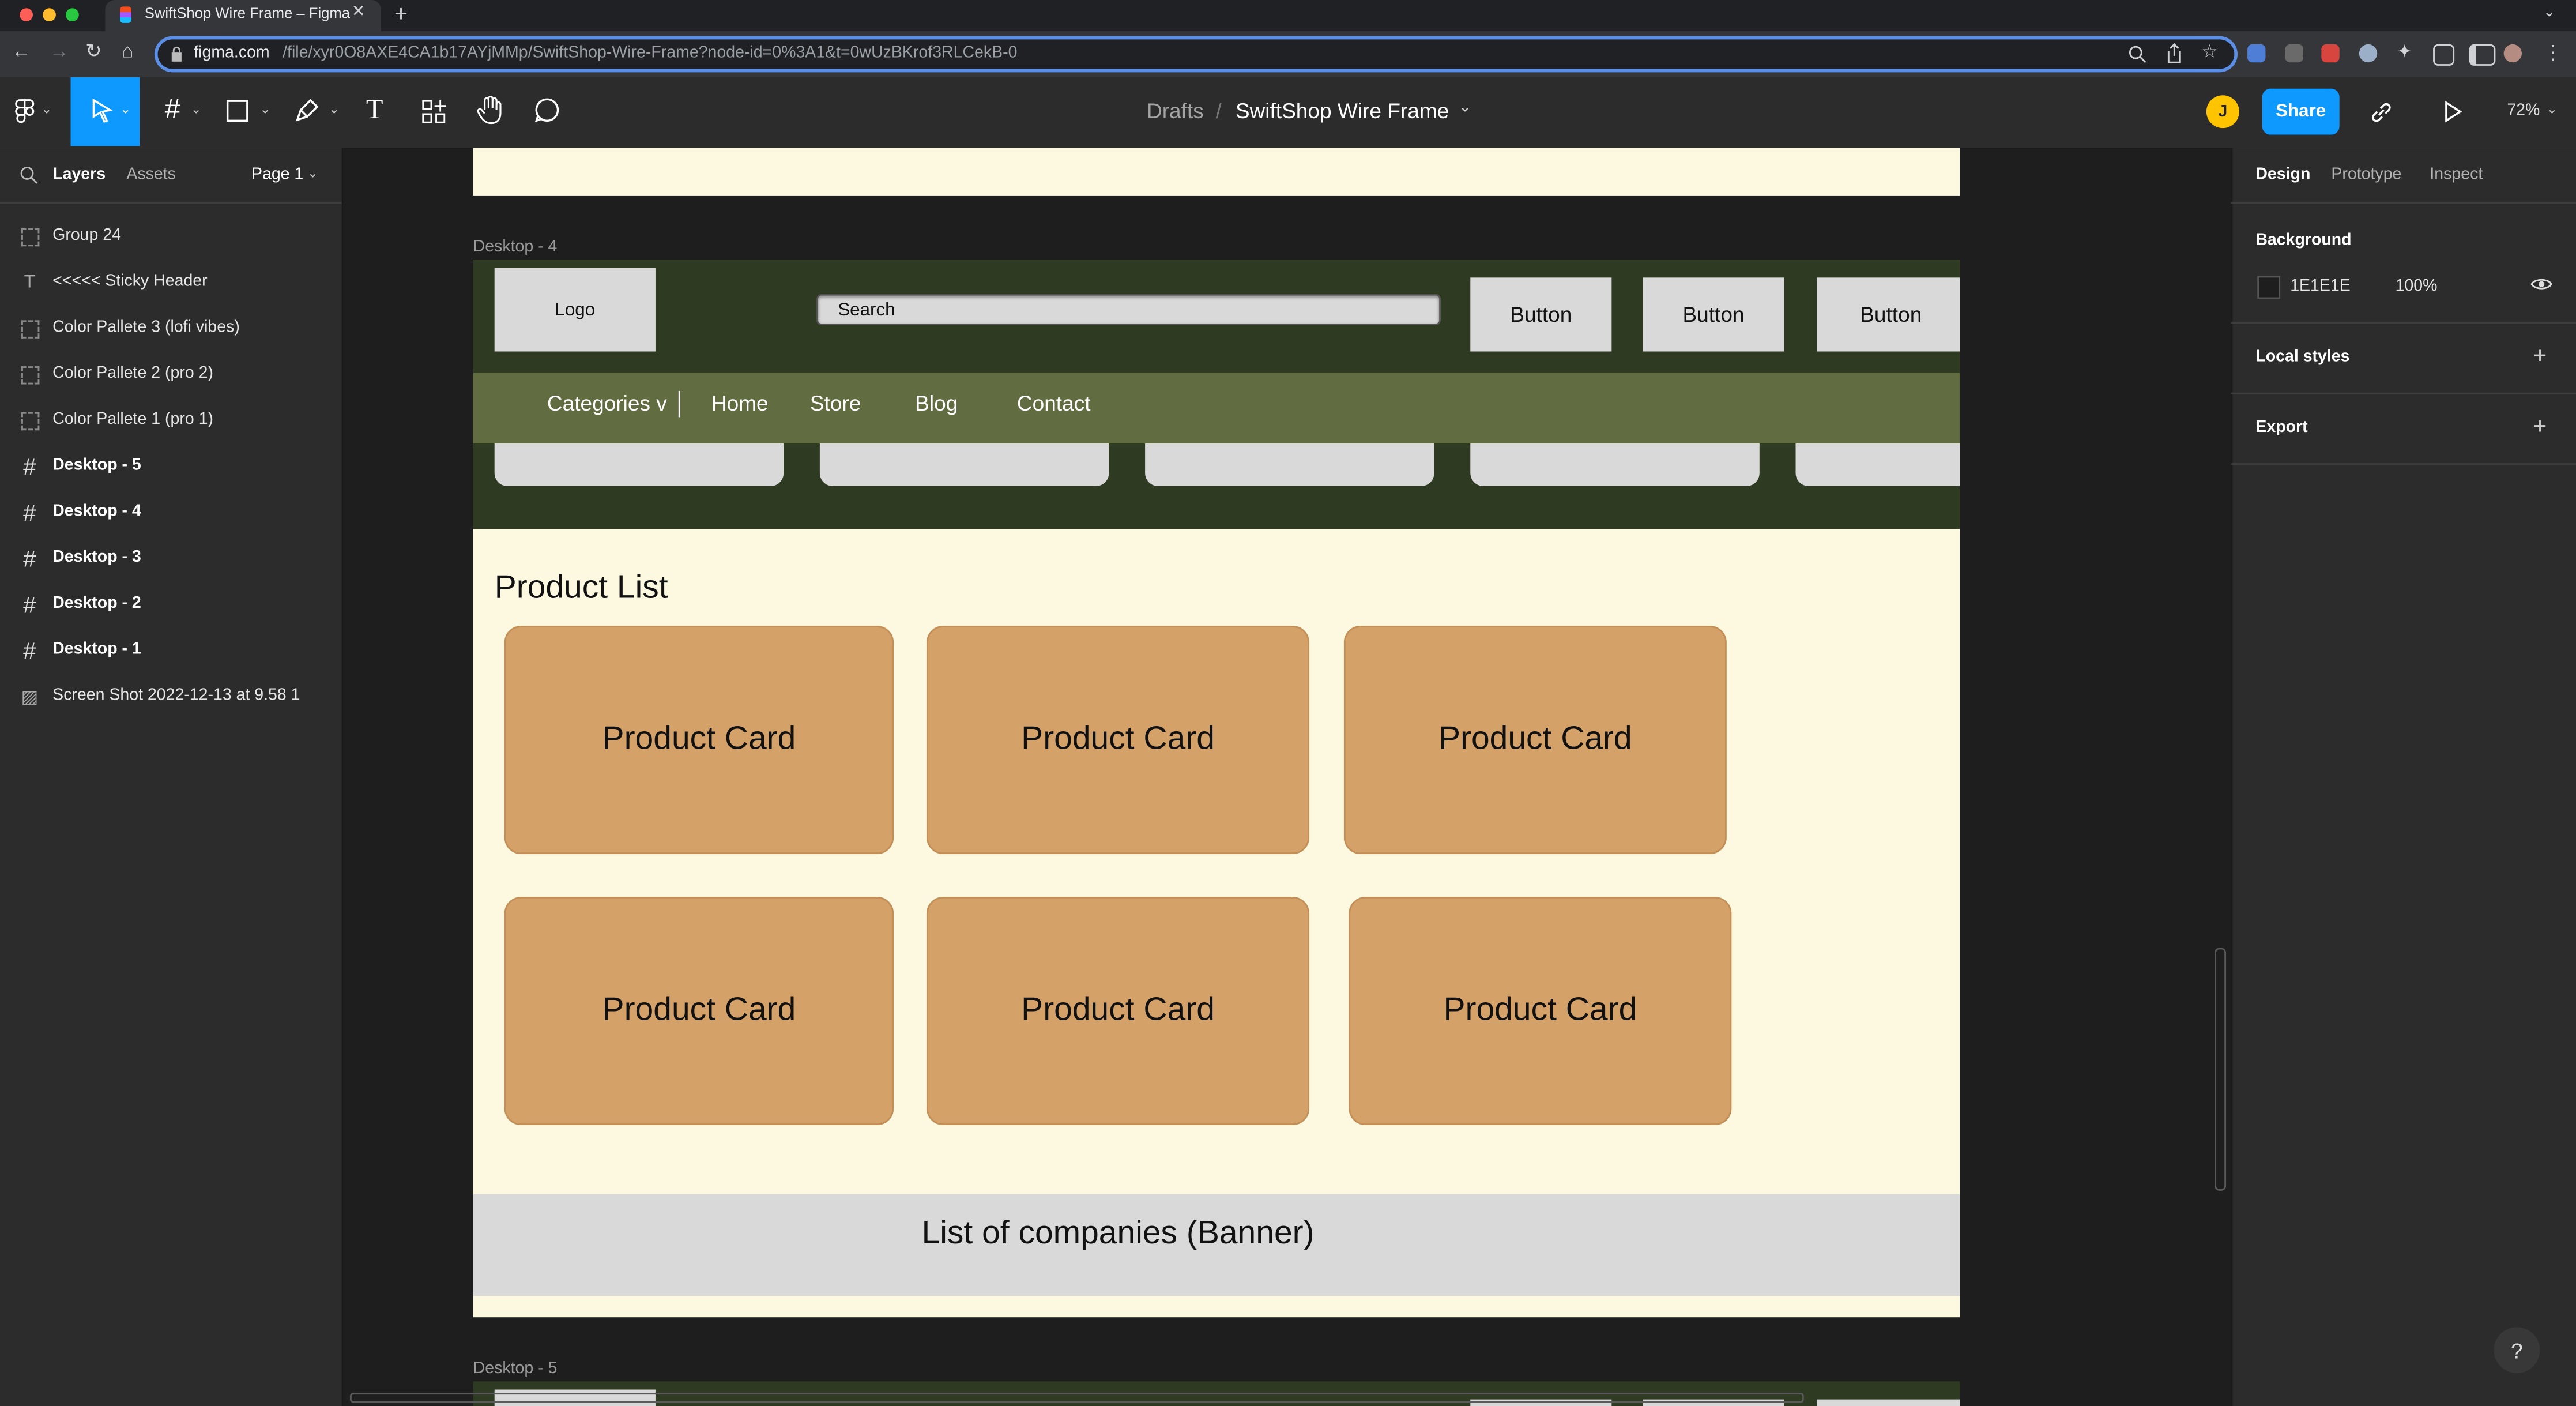 This screenshot has width=2576, height=1406. What do you see at coordinates (2417, 286) in the screenshot?
I see `background-opacity-input: 100%` at bounding box center [2417, 286].